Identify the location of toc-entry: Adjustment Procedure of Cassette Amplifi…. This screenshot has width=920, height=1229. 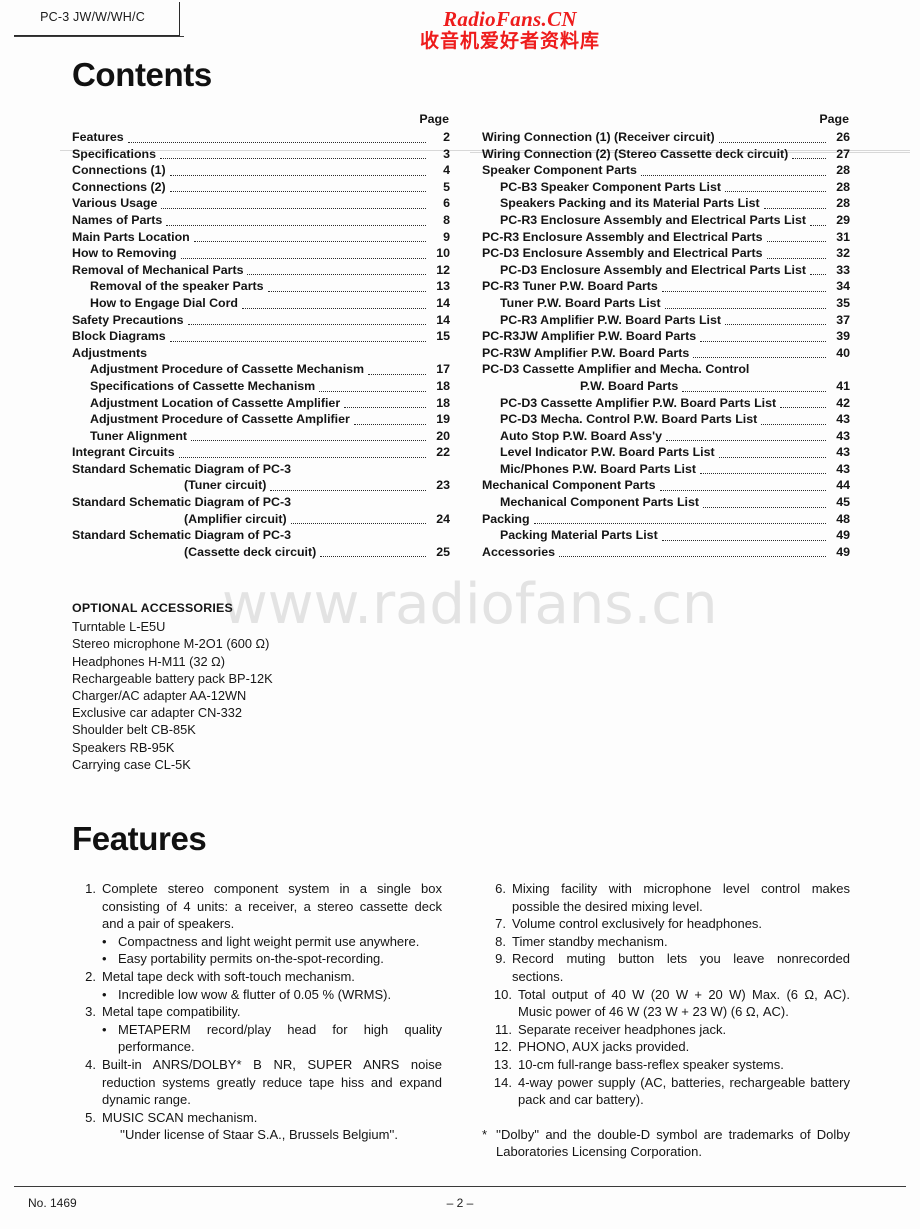
(261, 419).